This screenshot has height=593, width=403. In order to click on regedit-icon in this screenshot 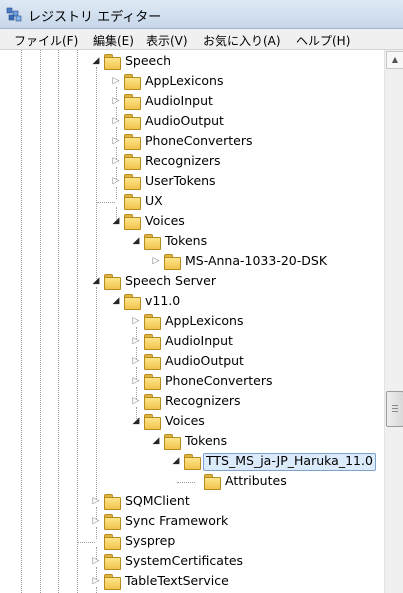, I will do `click(14, 14)`.